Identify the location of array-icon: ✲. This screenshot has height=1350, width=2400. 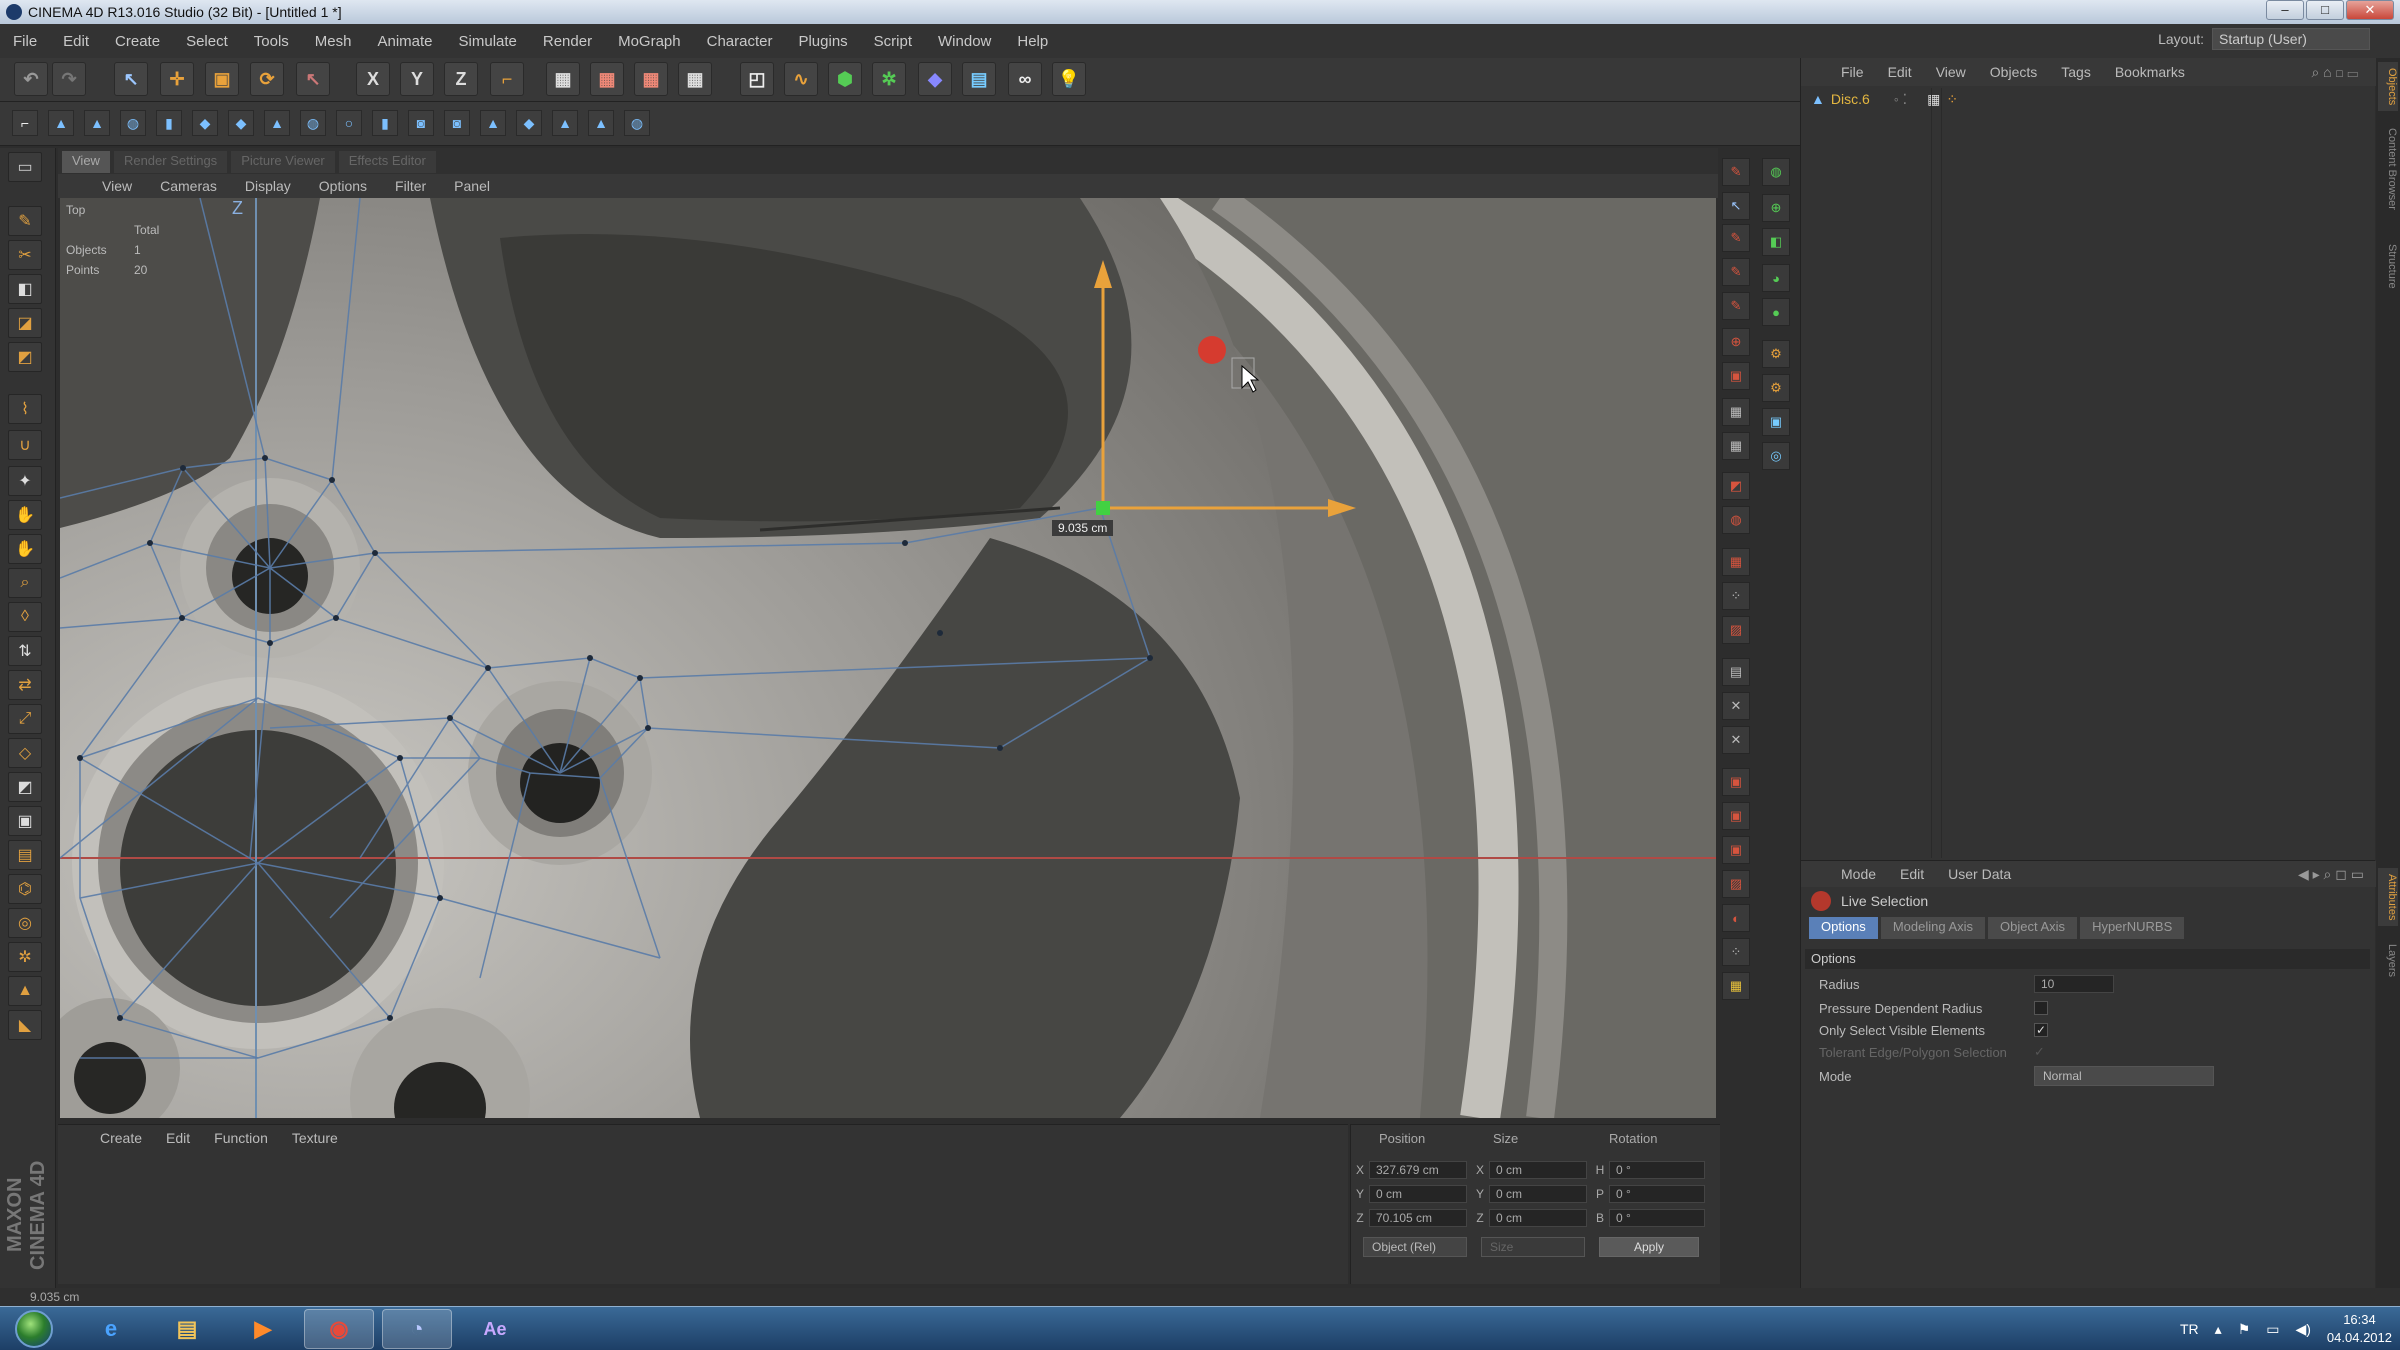
(889, 79).